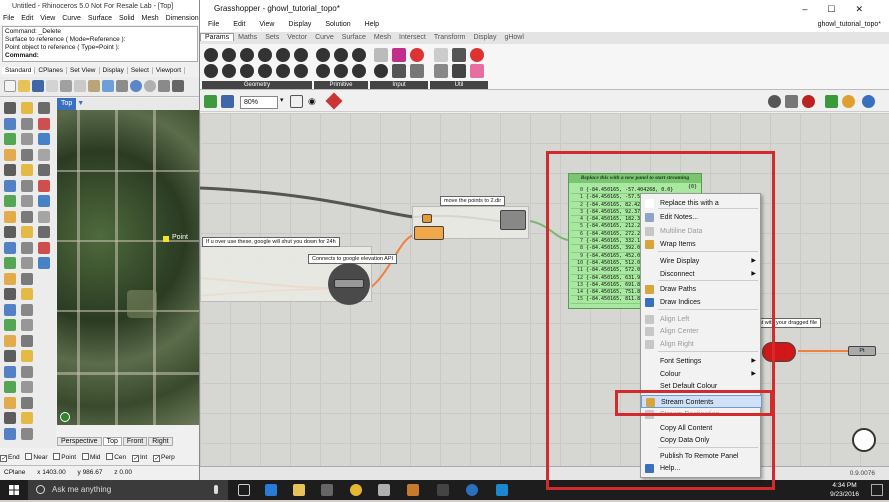 The image size is (889, 502). Describe the element at coordinates (100, 18) in the screenshot. I see `rhino-menu-surface: Surface` at that location.